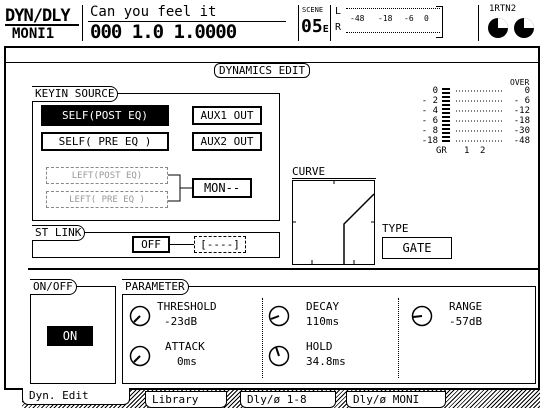  What do you see at coordinates (222, 188) in the screenshot?
I see `keyin-mon-select: MON--` at bounding box center [222, 188].